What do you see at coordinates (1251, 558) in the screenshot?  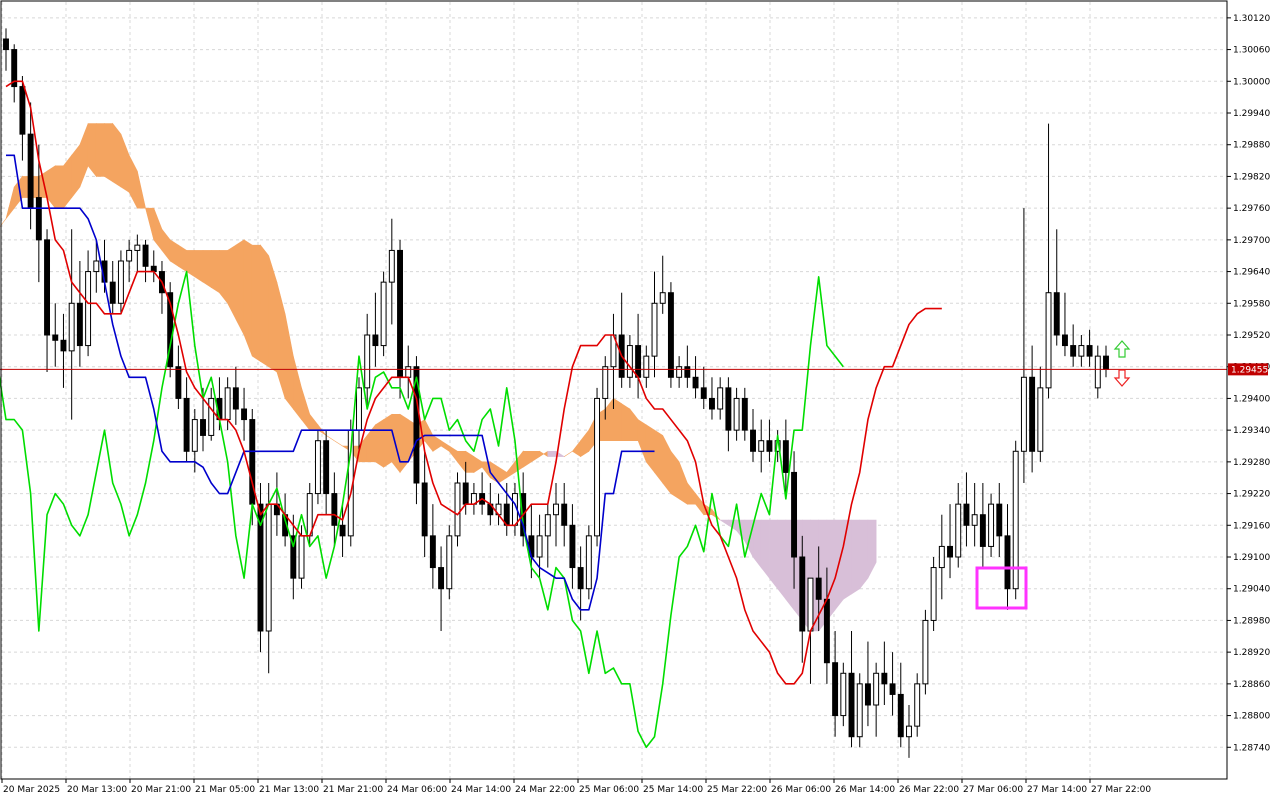 I see `y-tick-label: 1.29100` at bounding box center [1251, 558].